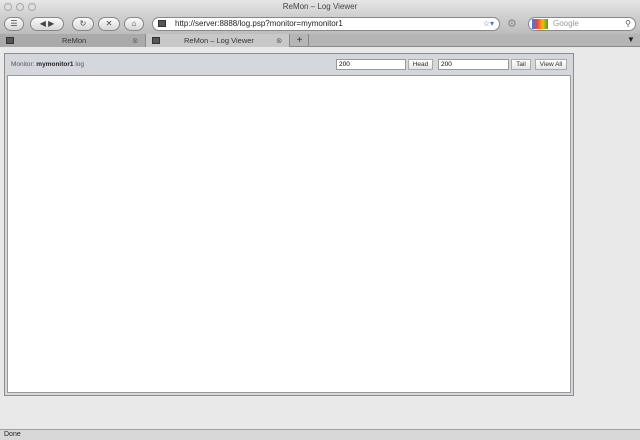  I want to click on monitor-label: Monitor:, so click(23, 64).